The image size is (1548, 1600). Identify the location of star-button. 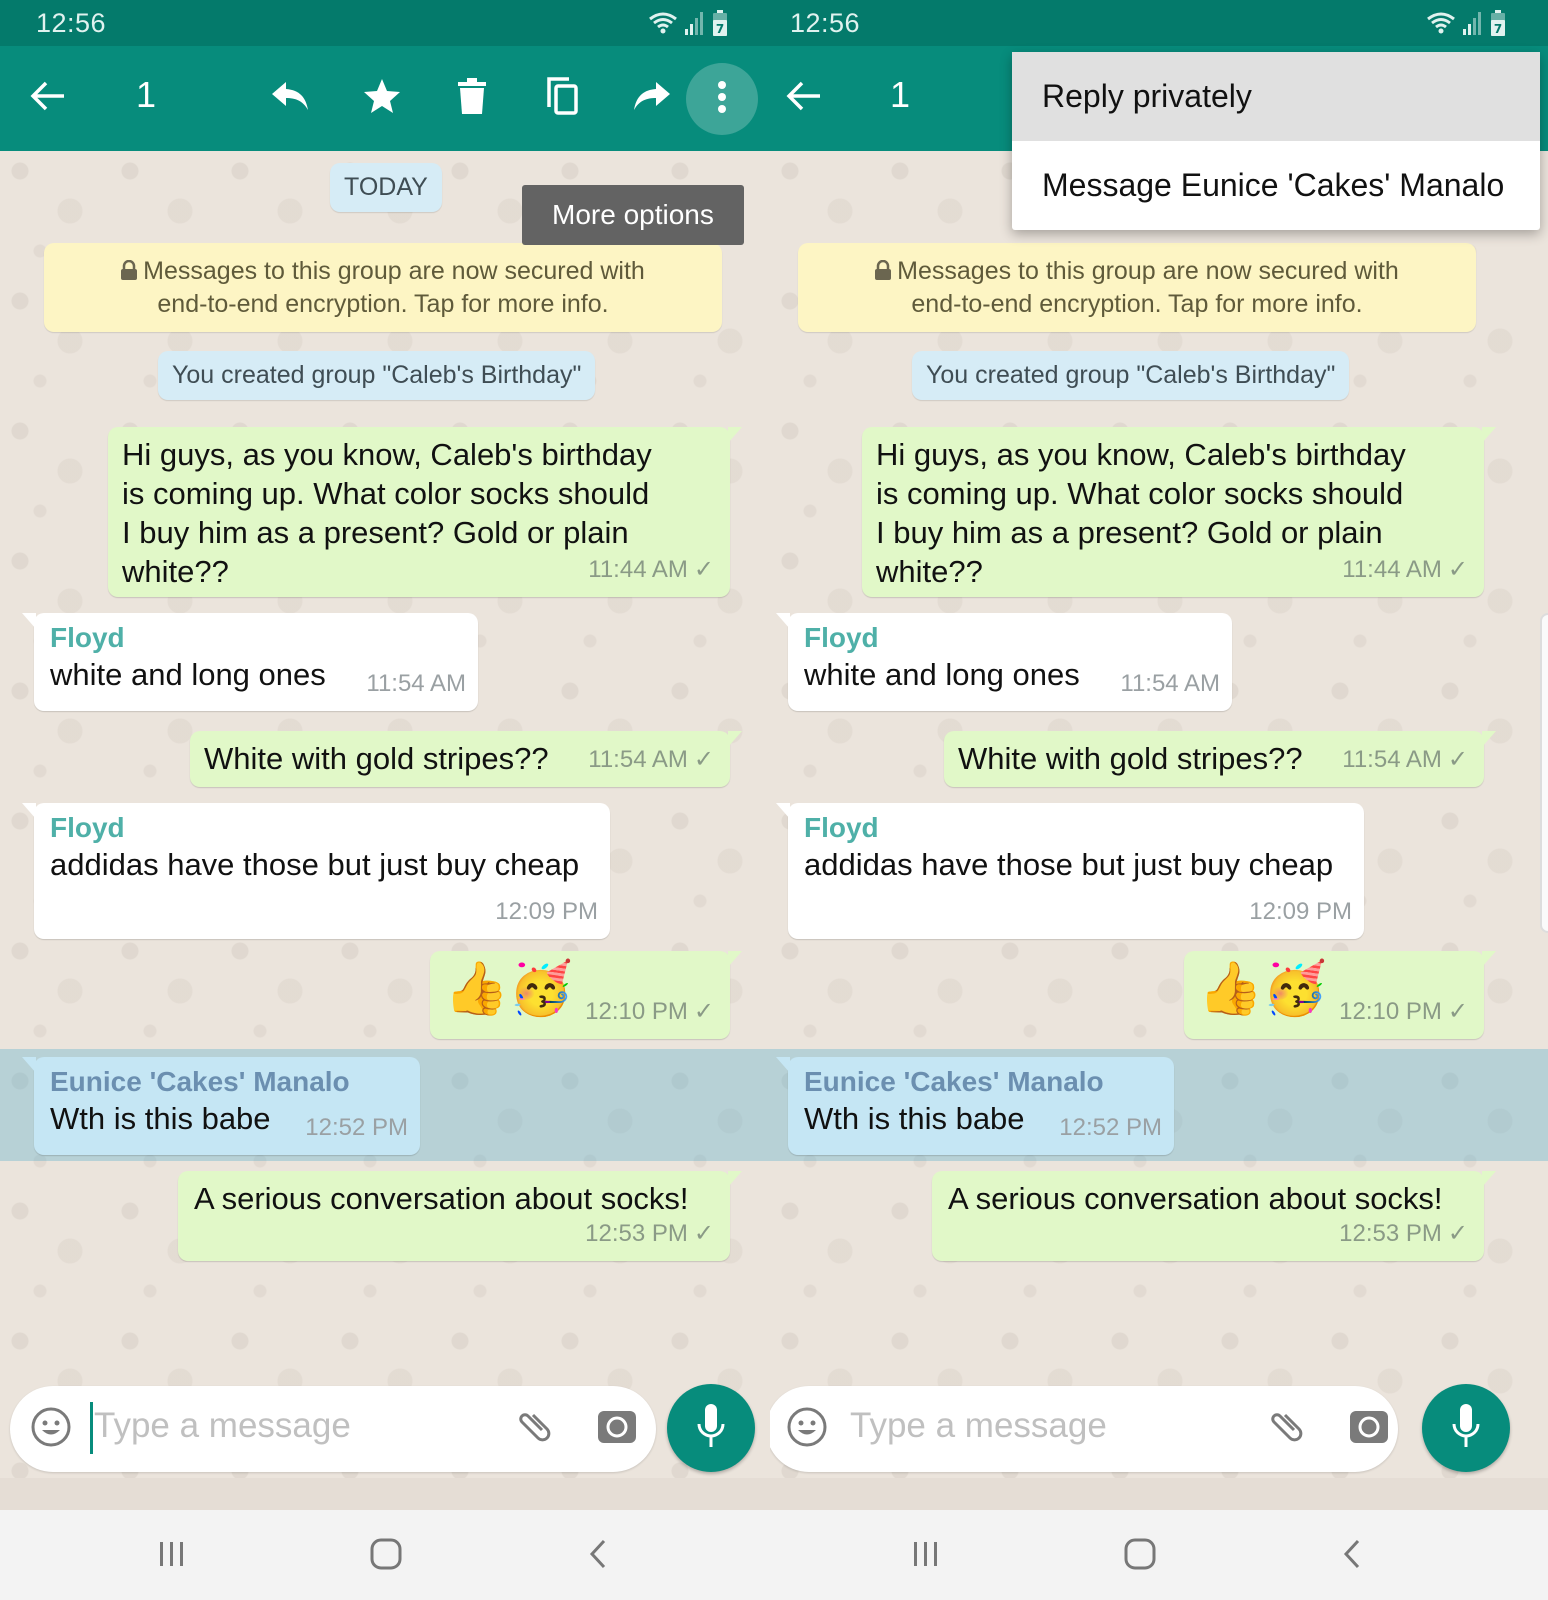
(382, 98).